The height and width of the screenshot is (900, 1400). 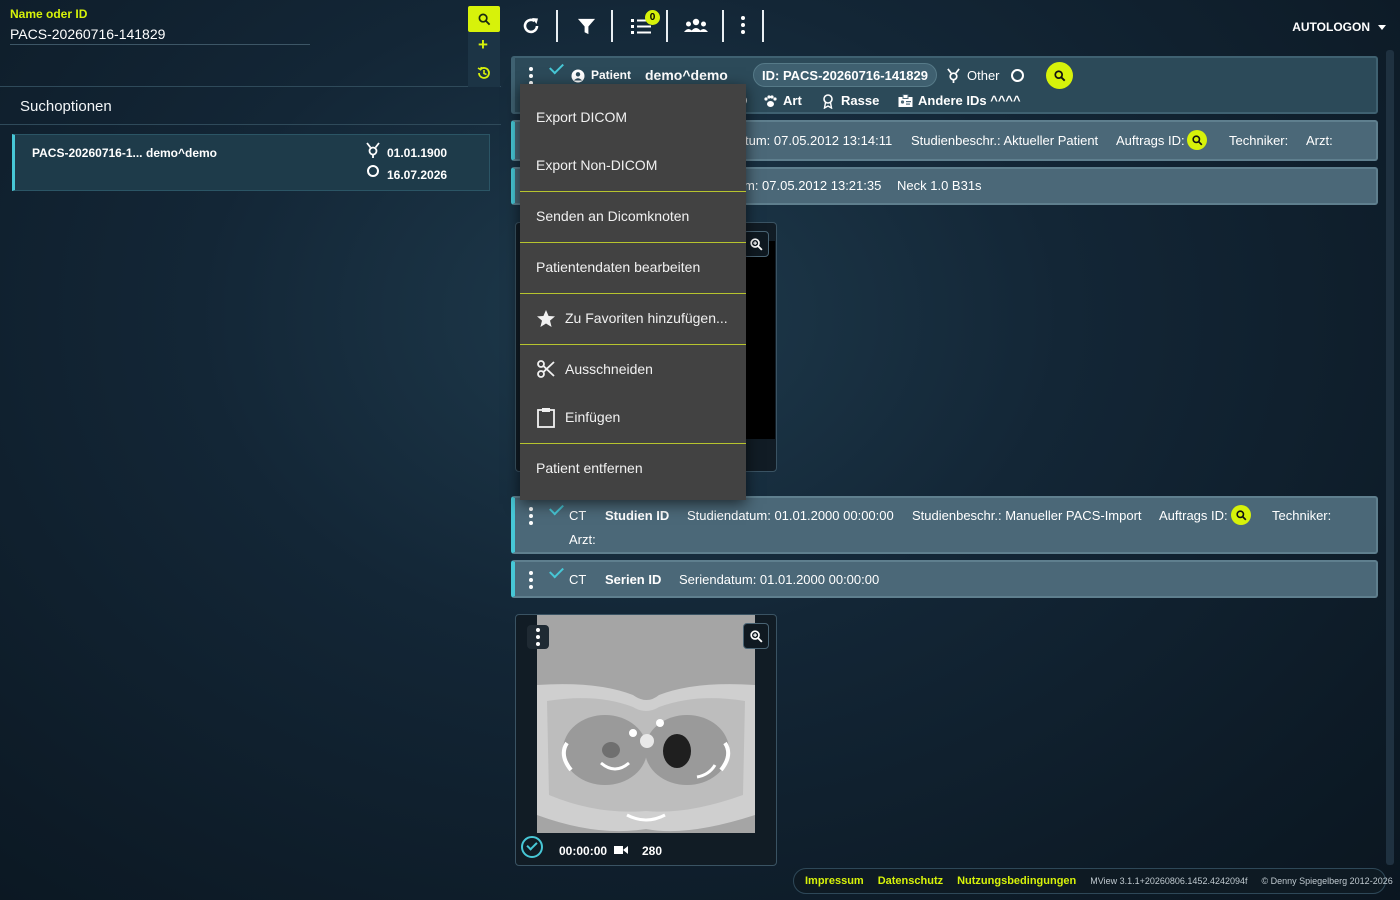 I want to click on image-card: 00:00:00 280, so click(x=646, y=740).